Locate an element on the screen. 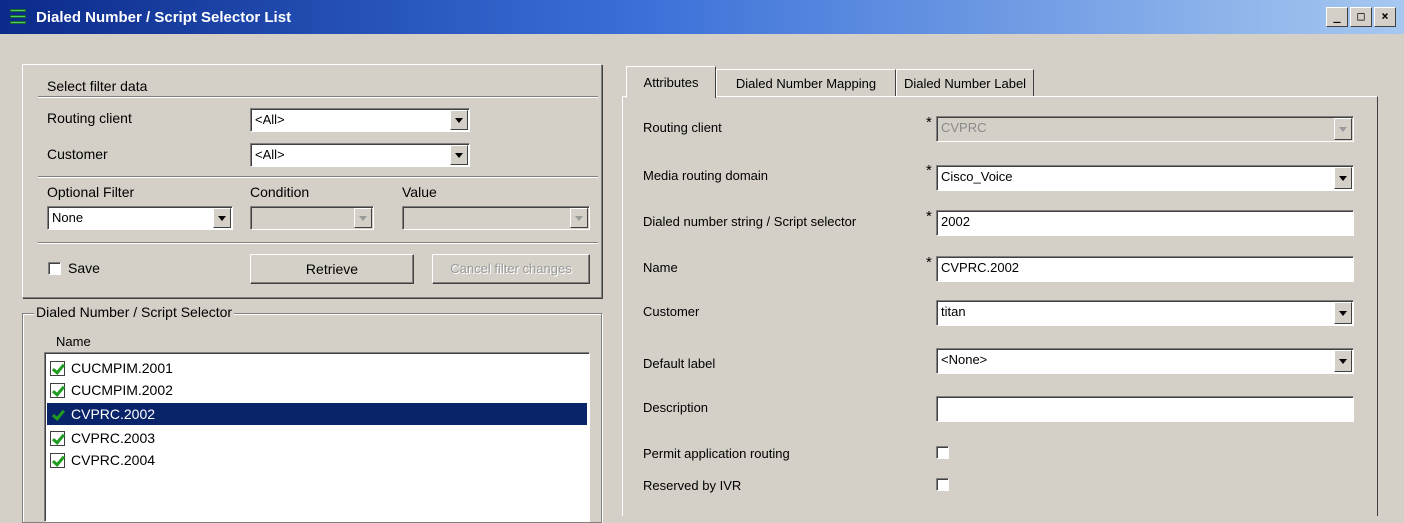 The width and height of the screenshot is (1404, 523). customer-label: Customer is located at coordinates (671, 311).